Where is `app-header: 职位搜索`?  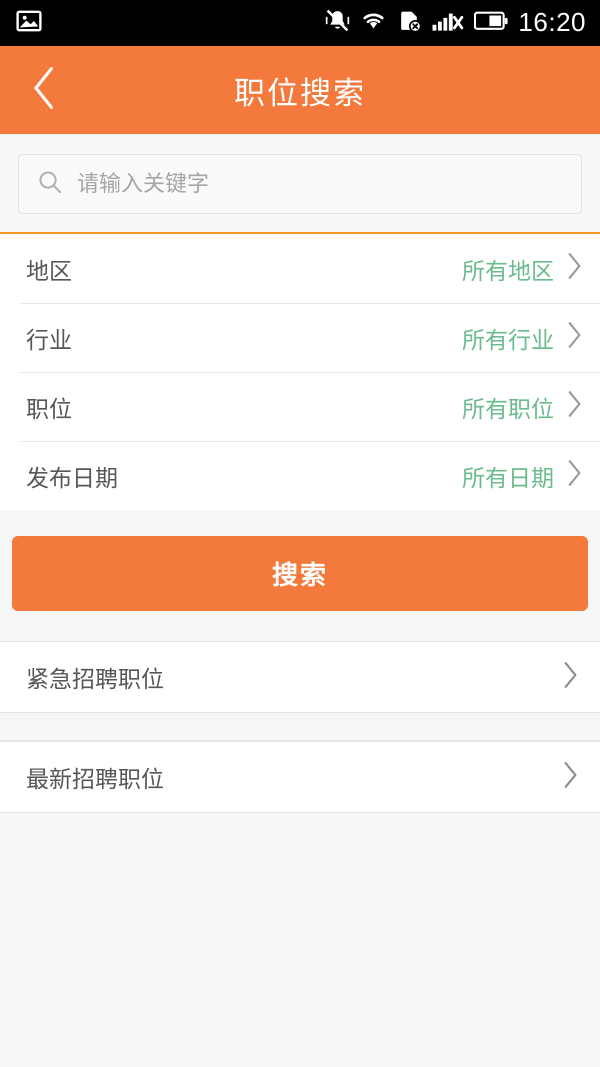
app-header: 职位搜索 is located at coordinates (300, 90).